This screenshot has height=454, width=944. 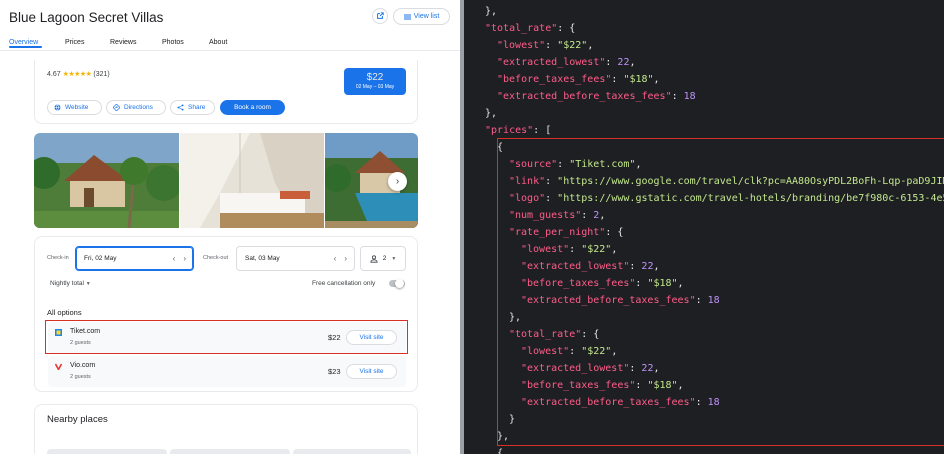 What do you see at coordinates (375, 87) in the screenshot?
I see `price-dates: 02 May – 03 May` at bounding box center [375, 87].